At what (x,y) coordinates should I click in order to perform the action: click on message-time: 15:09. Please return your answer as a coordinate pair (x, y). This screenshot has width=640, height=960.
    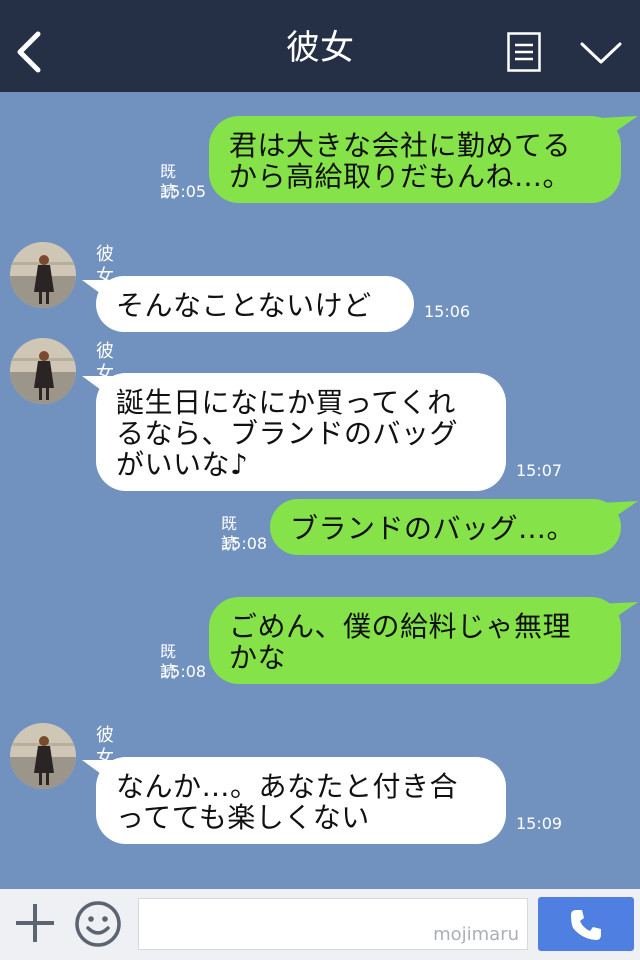
    Looking at the image, I should click on (539, 823).